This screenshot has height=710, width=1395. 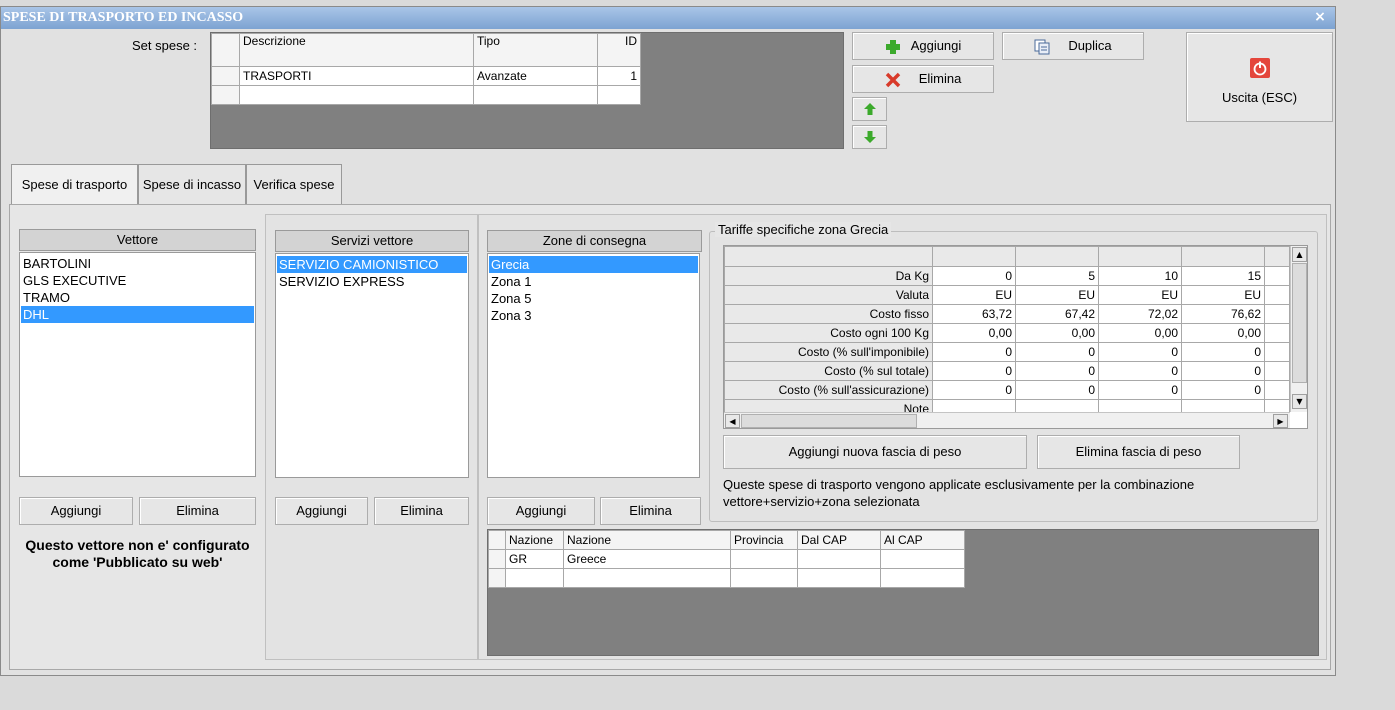 What do you see at coordinates (869, 137) in the screenshot?
I see `move-down-button` at bounding box center [869, 137].